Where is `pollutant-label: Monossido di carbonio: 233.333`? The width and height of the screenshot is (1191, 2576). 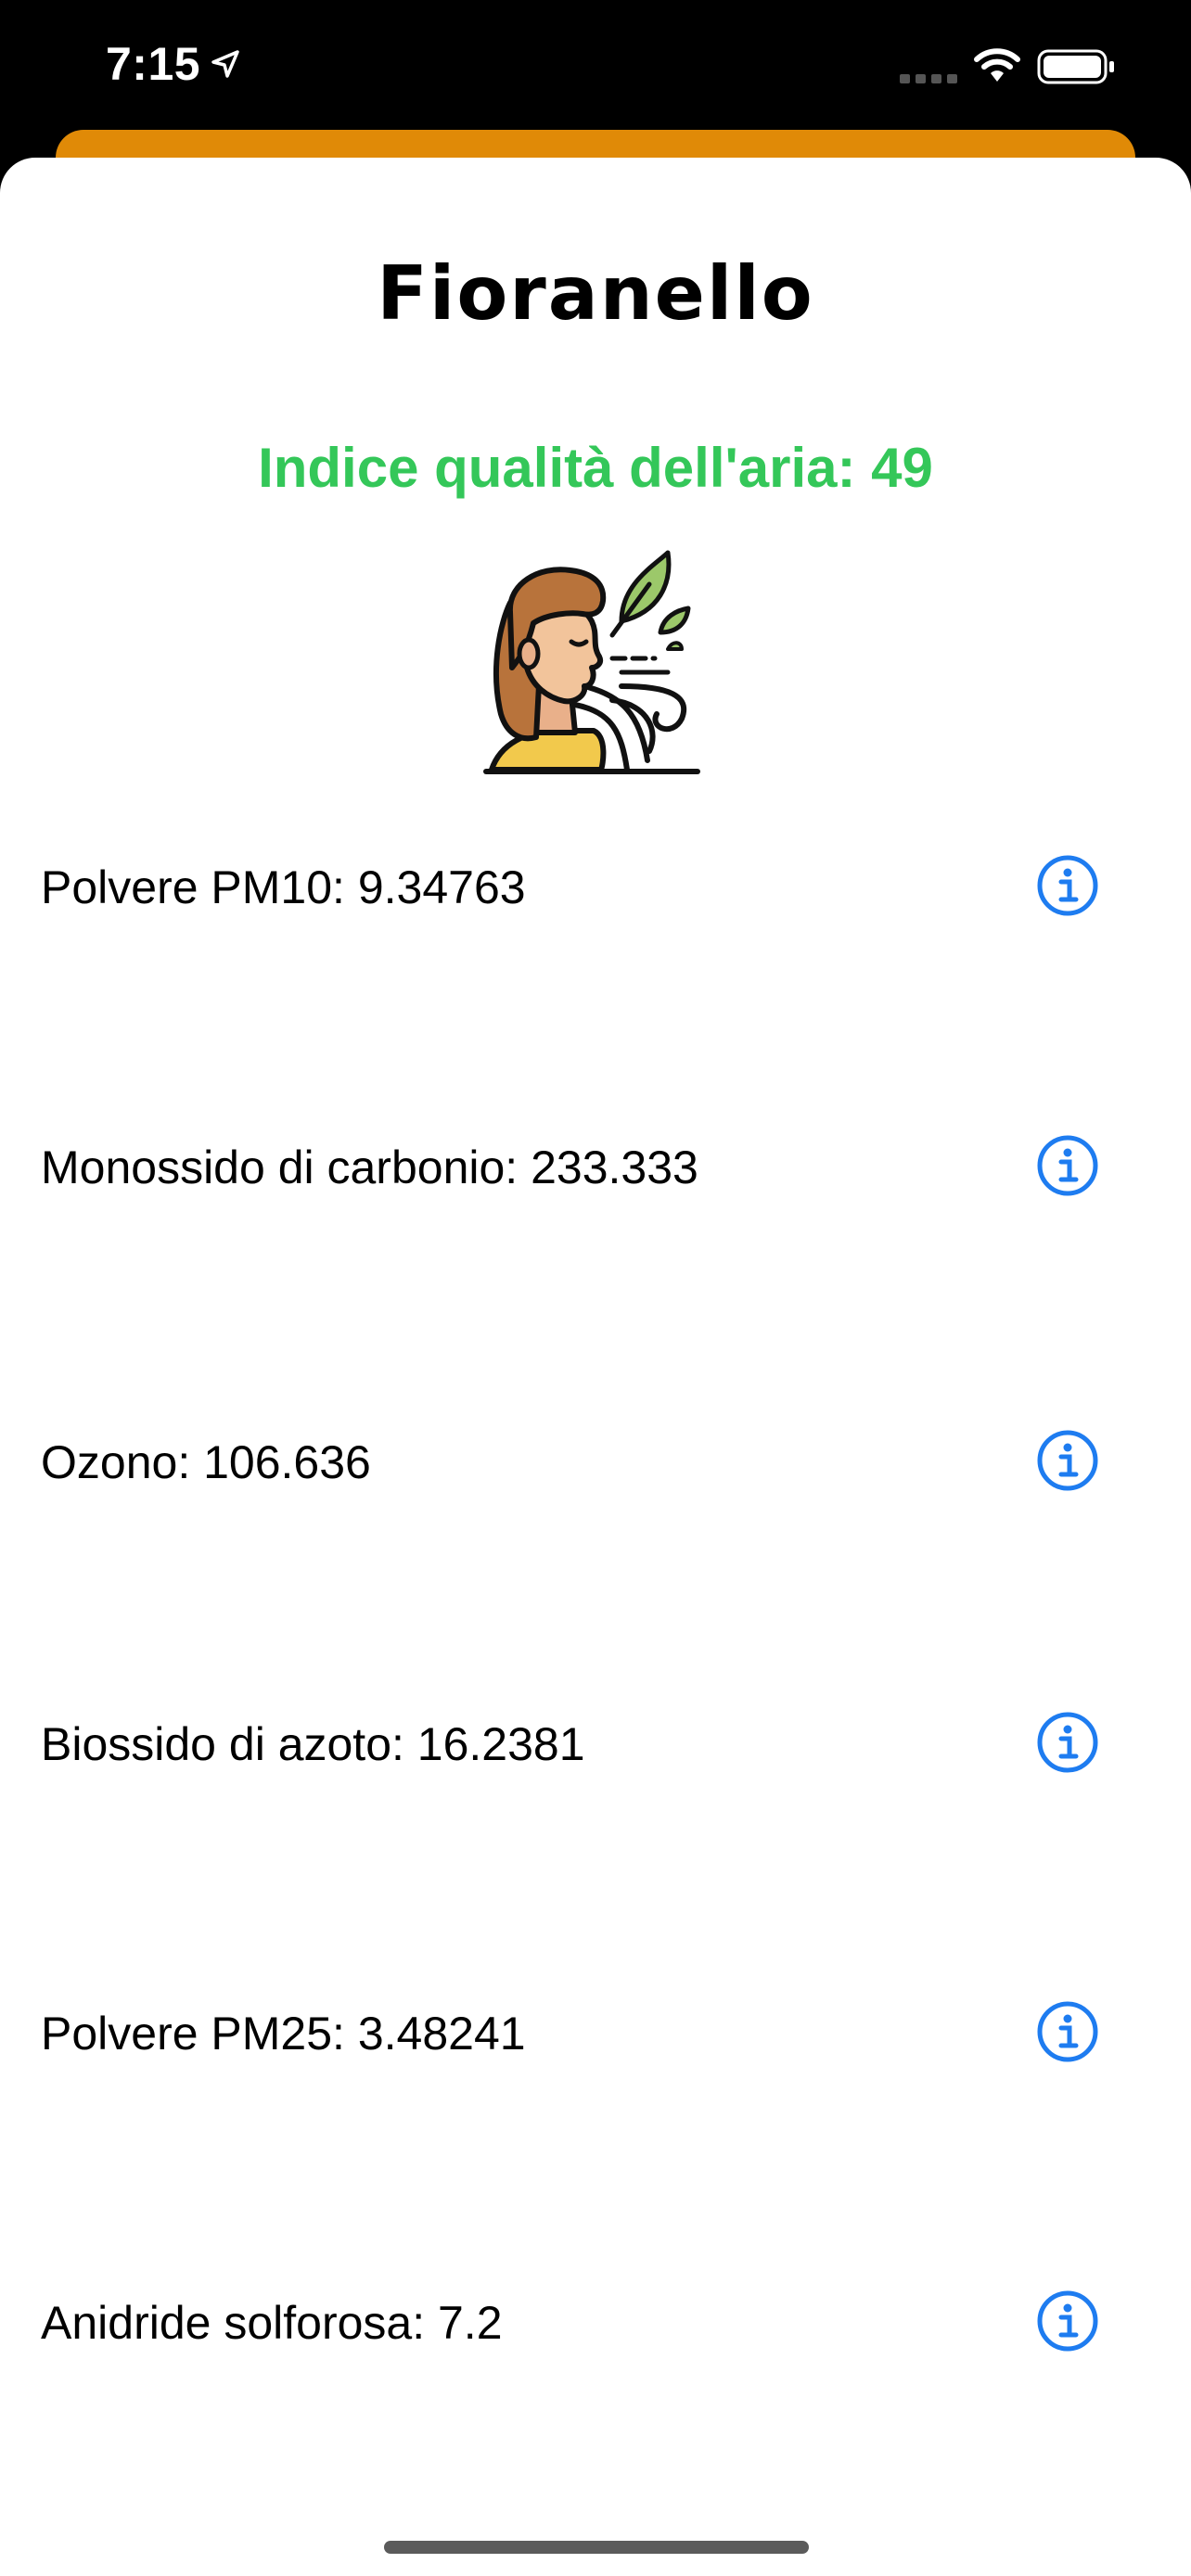 pollutant-label: Monossido di carbonio: 233.333 is located at coordinates (369, 1167).